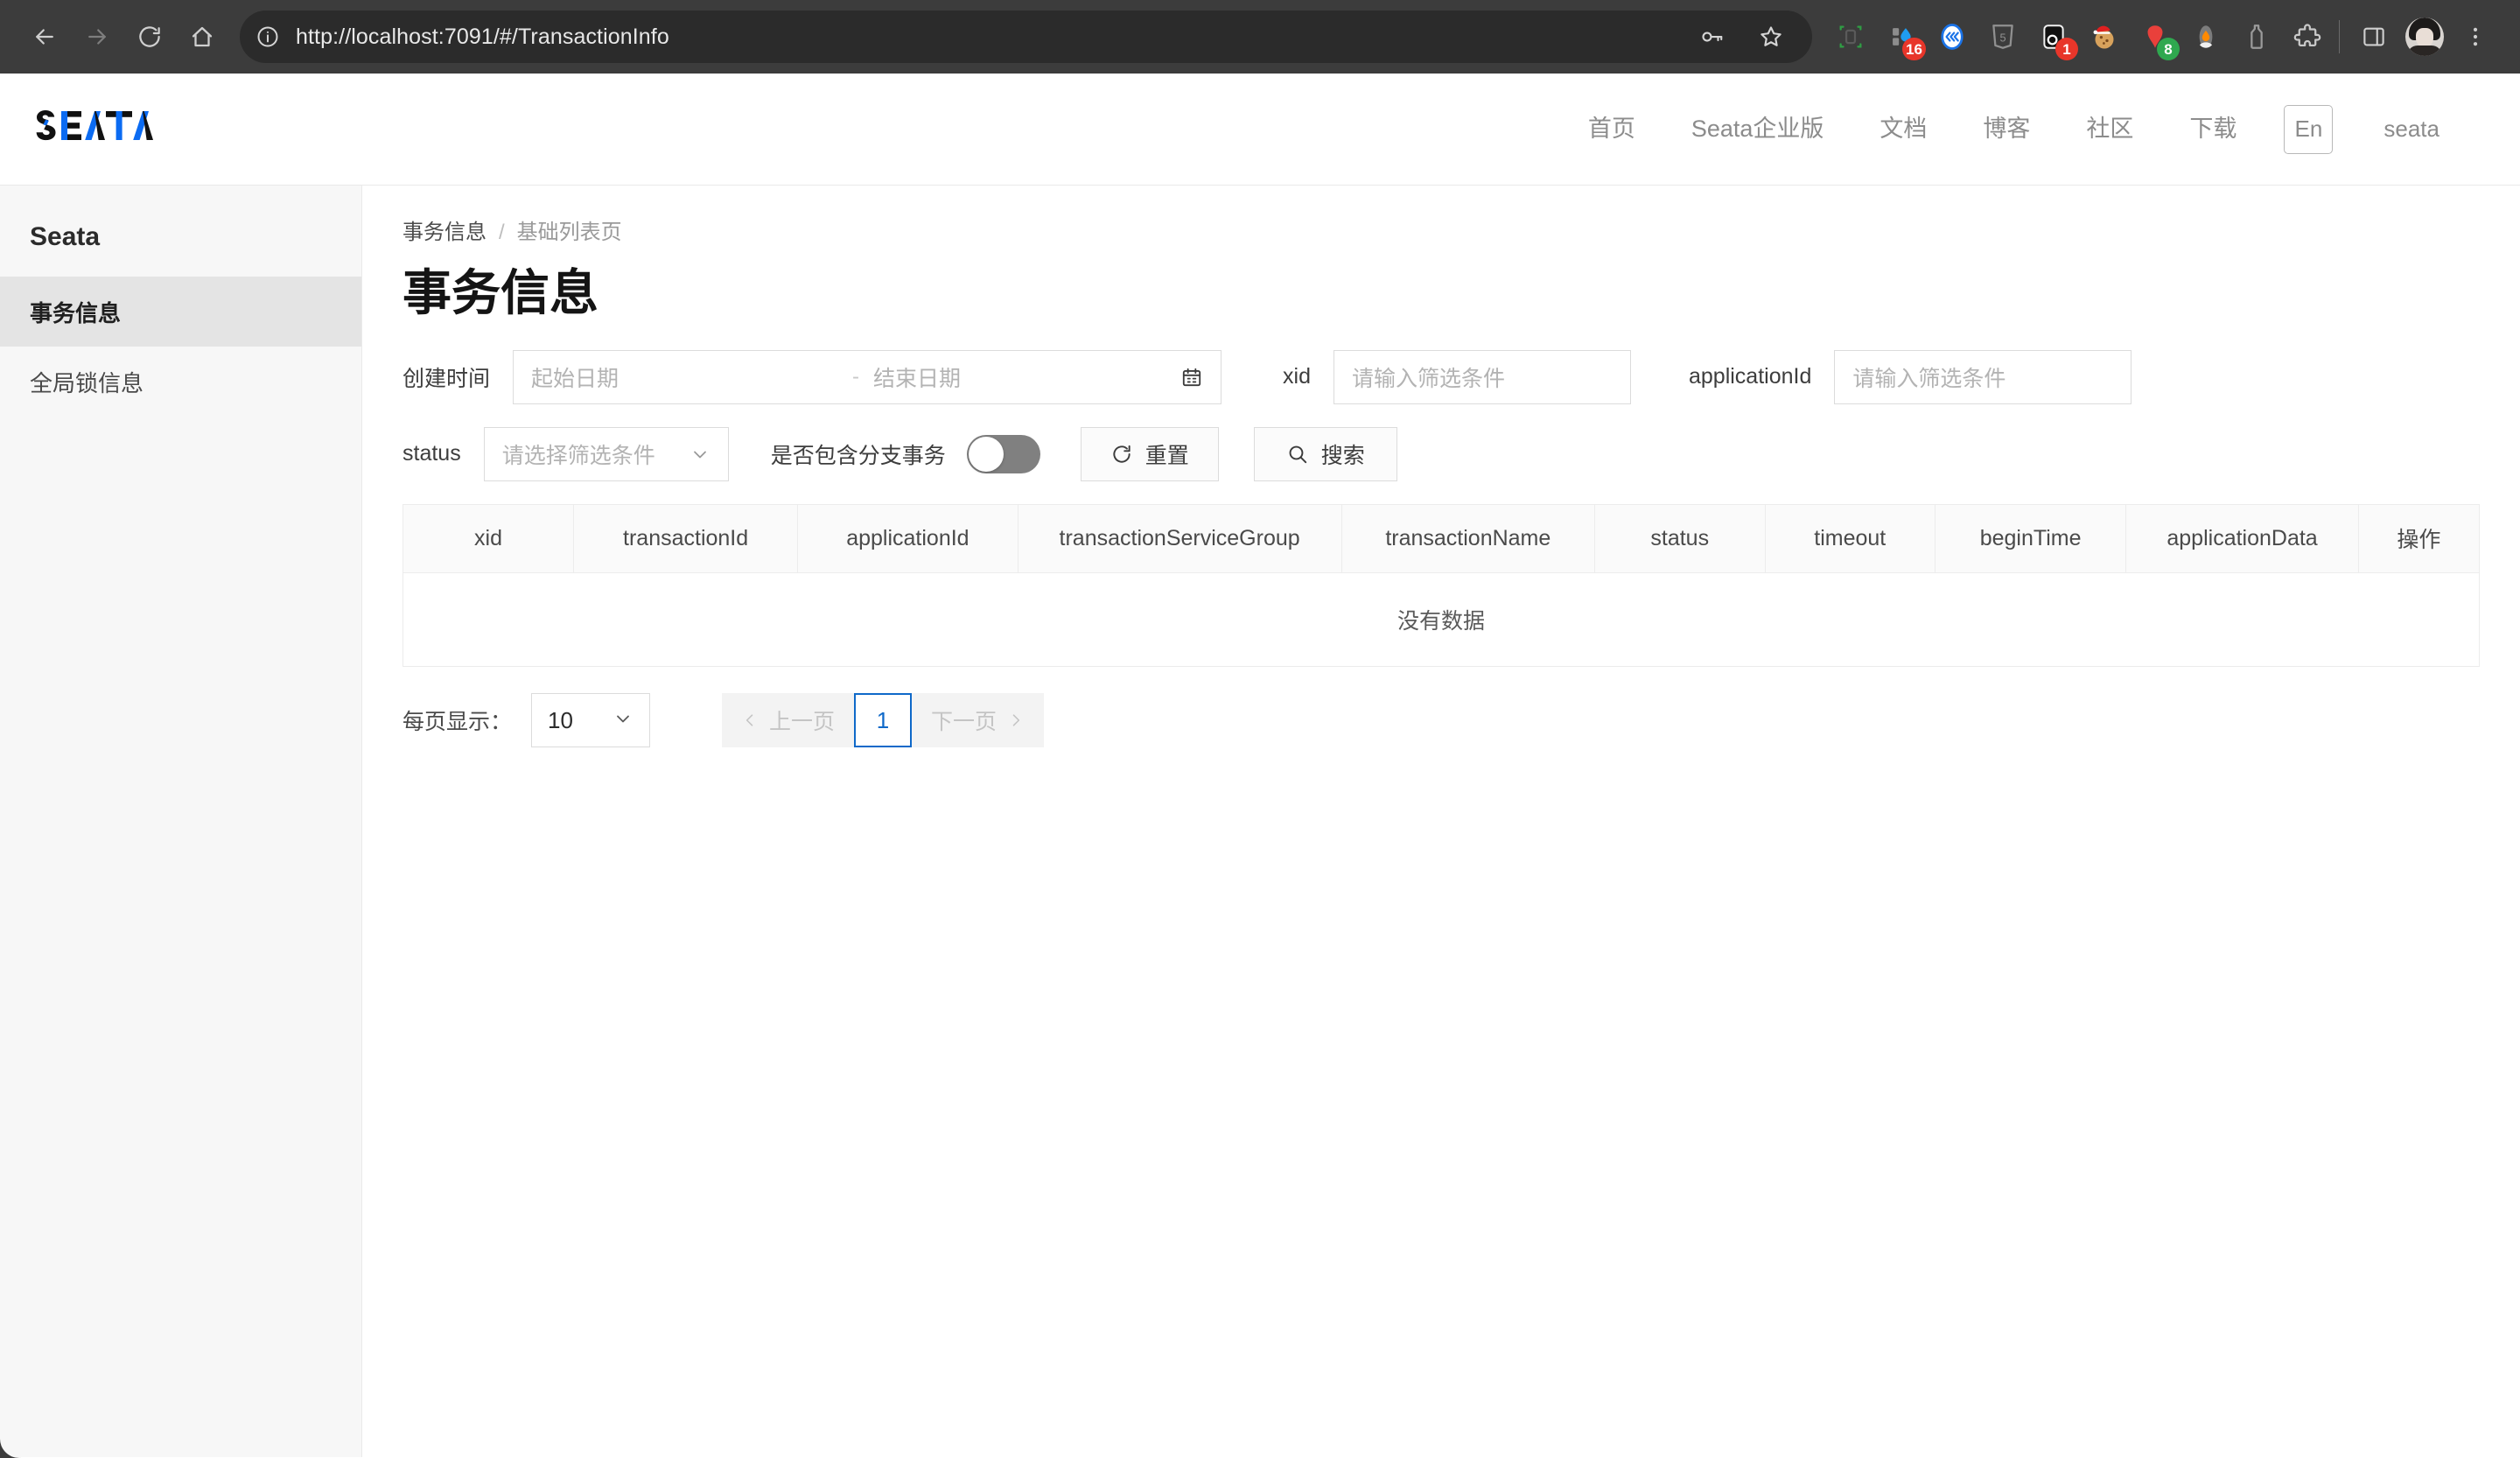 This screenshot has width=2520, height=1458. Describe the element at coordinates (1016, 720) in the screenshot. I see `chevron-right-icon` at that location.